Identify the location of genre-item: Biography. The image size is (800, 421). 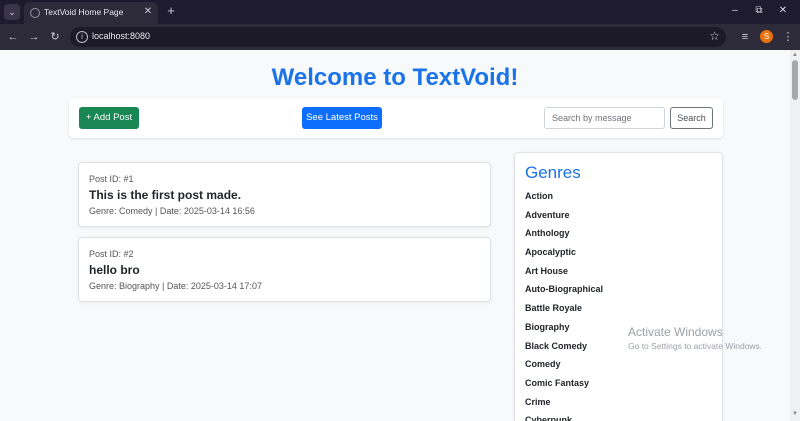
(564, 327).